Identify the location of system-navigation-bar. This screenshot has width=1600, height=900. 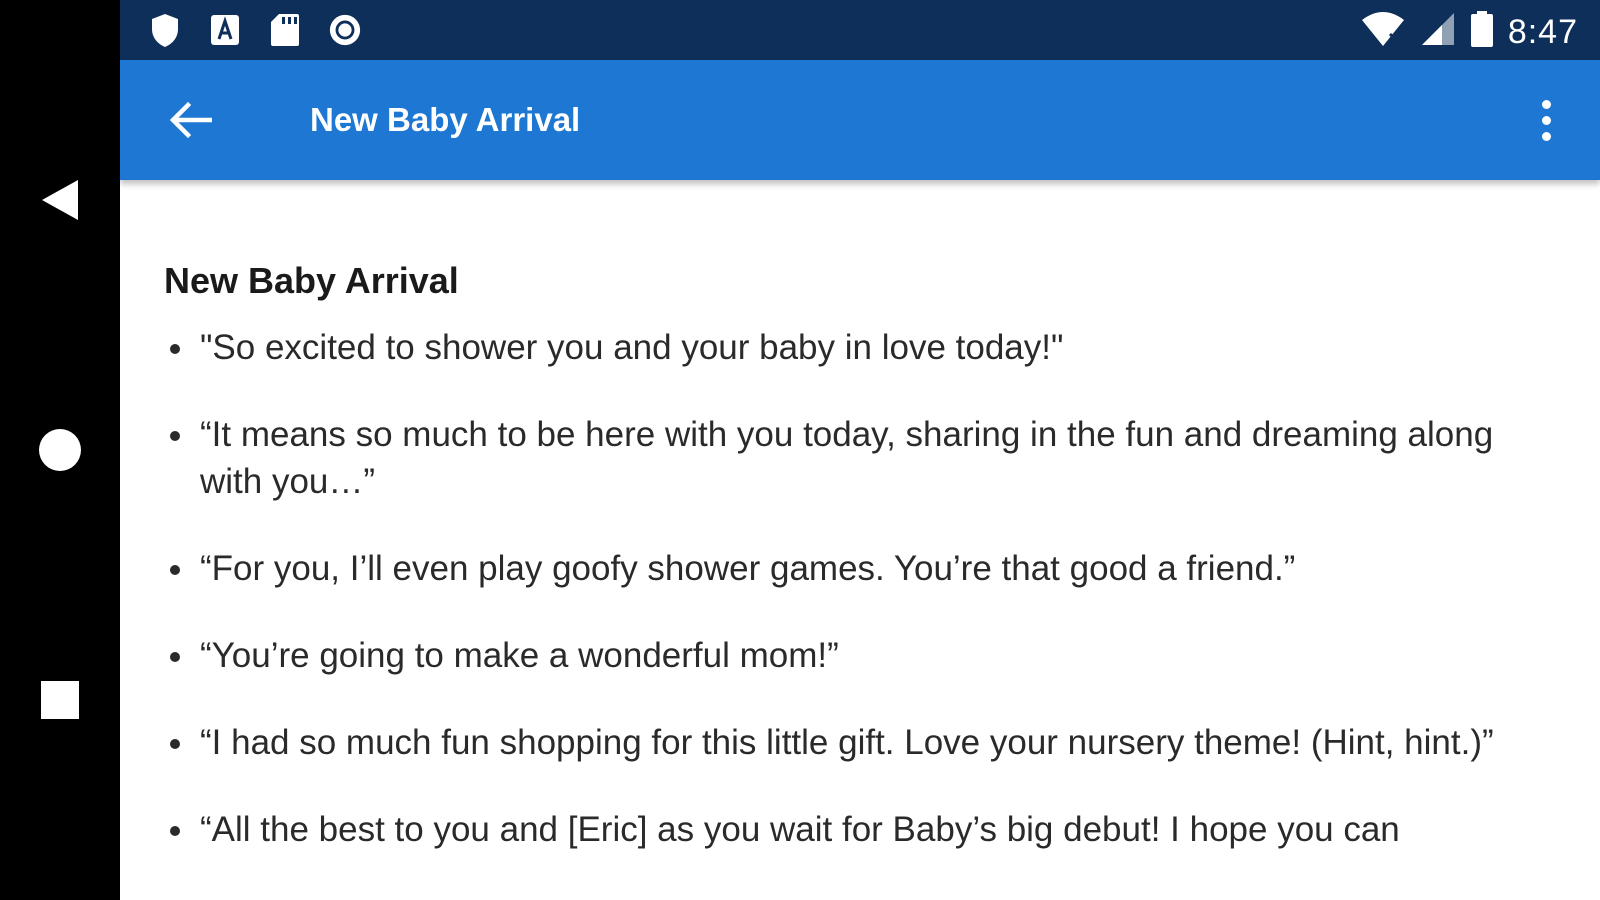
(60, 450).